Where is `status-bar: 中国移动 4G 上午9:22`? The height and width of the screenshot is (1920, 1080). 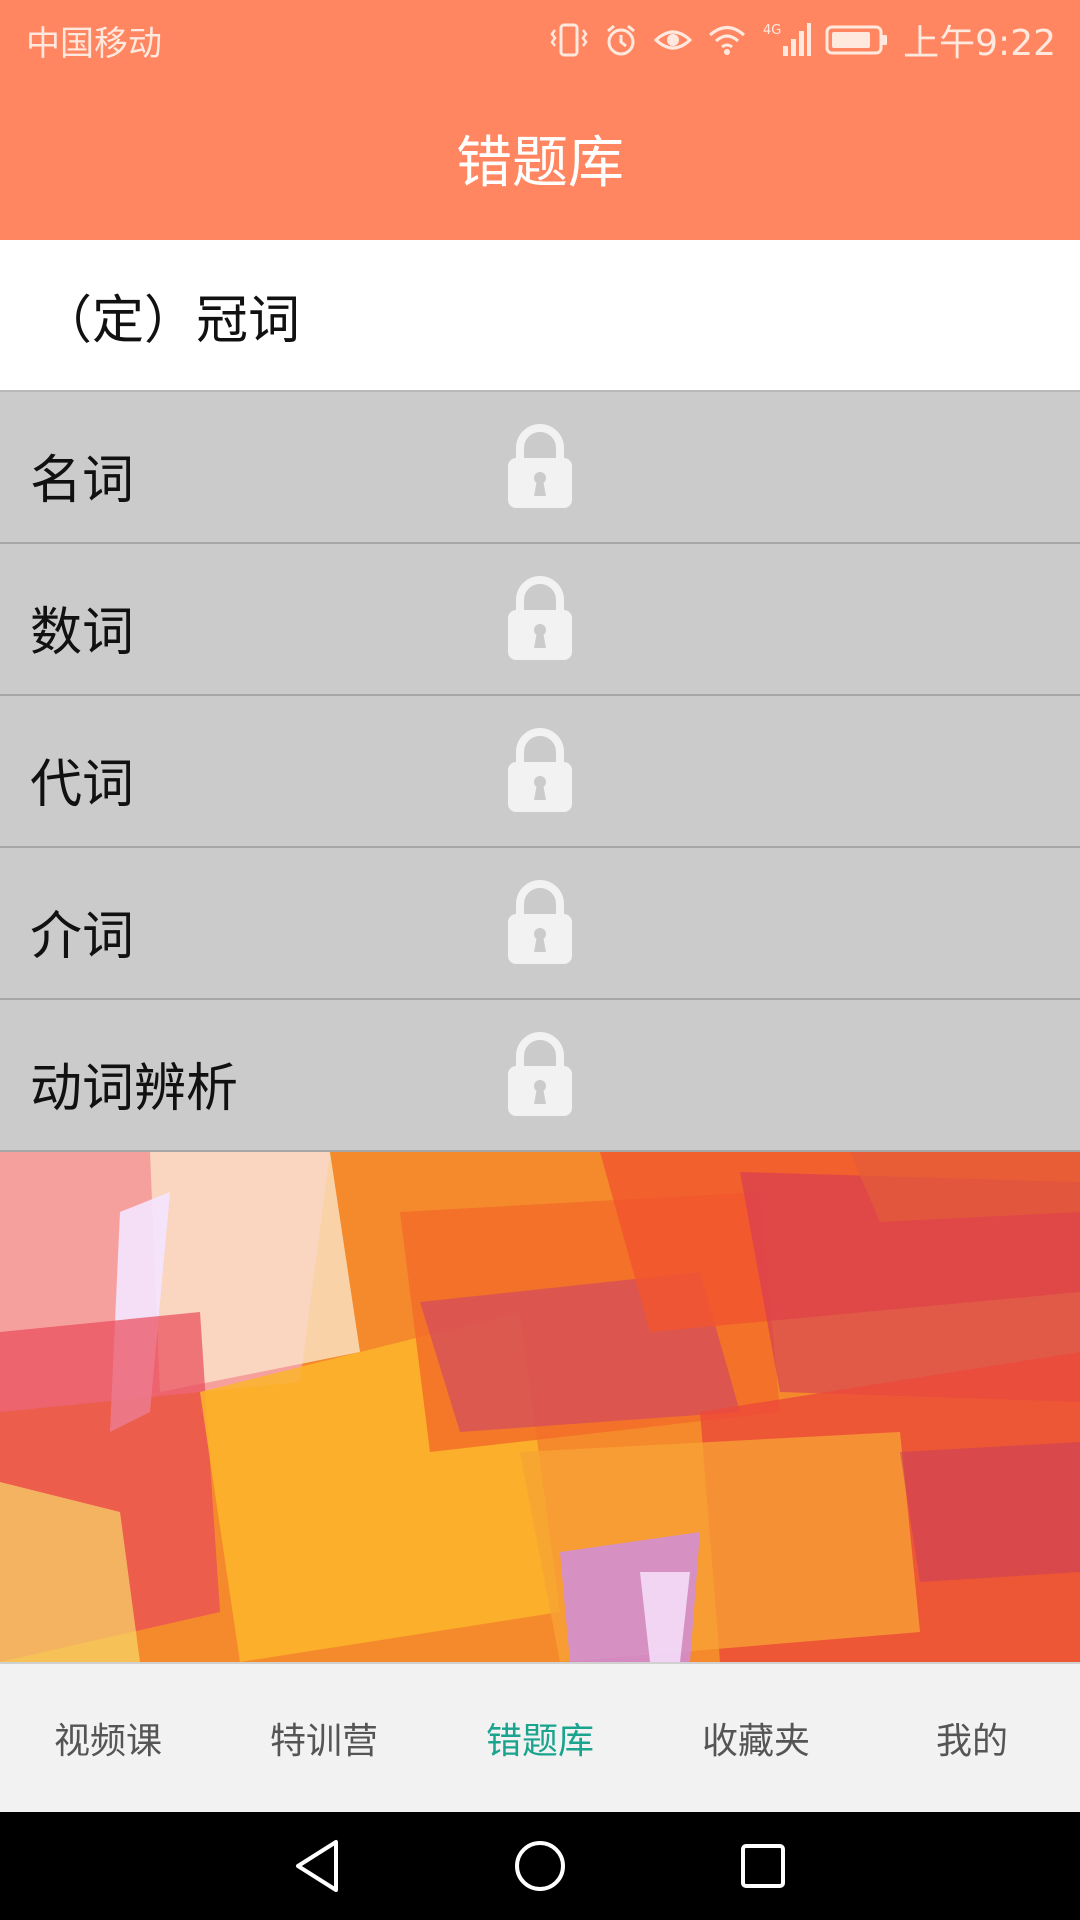
status-bar: 中国移动 4G 上午9:22 is located at coordinates (540, 38).